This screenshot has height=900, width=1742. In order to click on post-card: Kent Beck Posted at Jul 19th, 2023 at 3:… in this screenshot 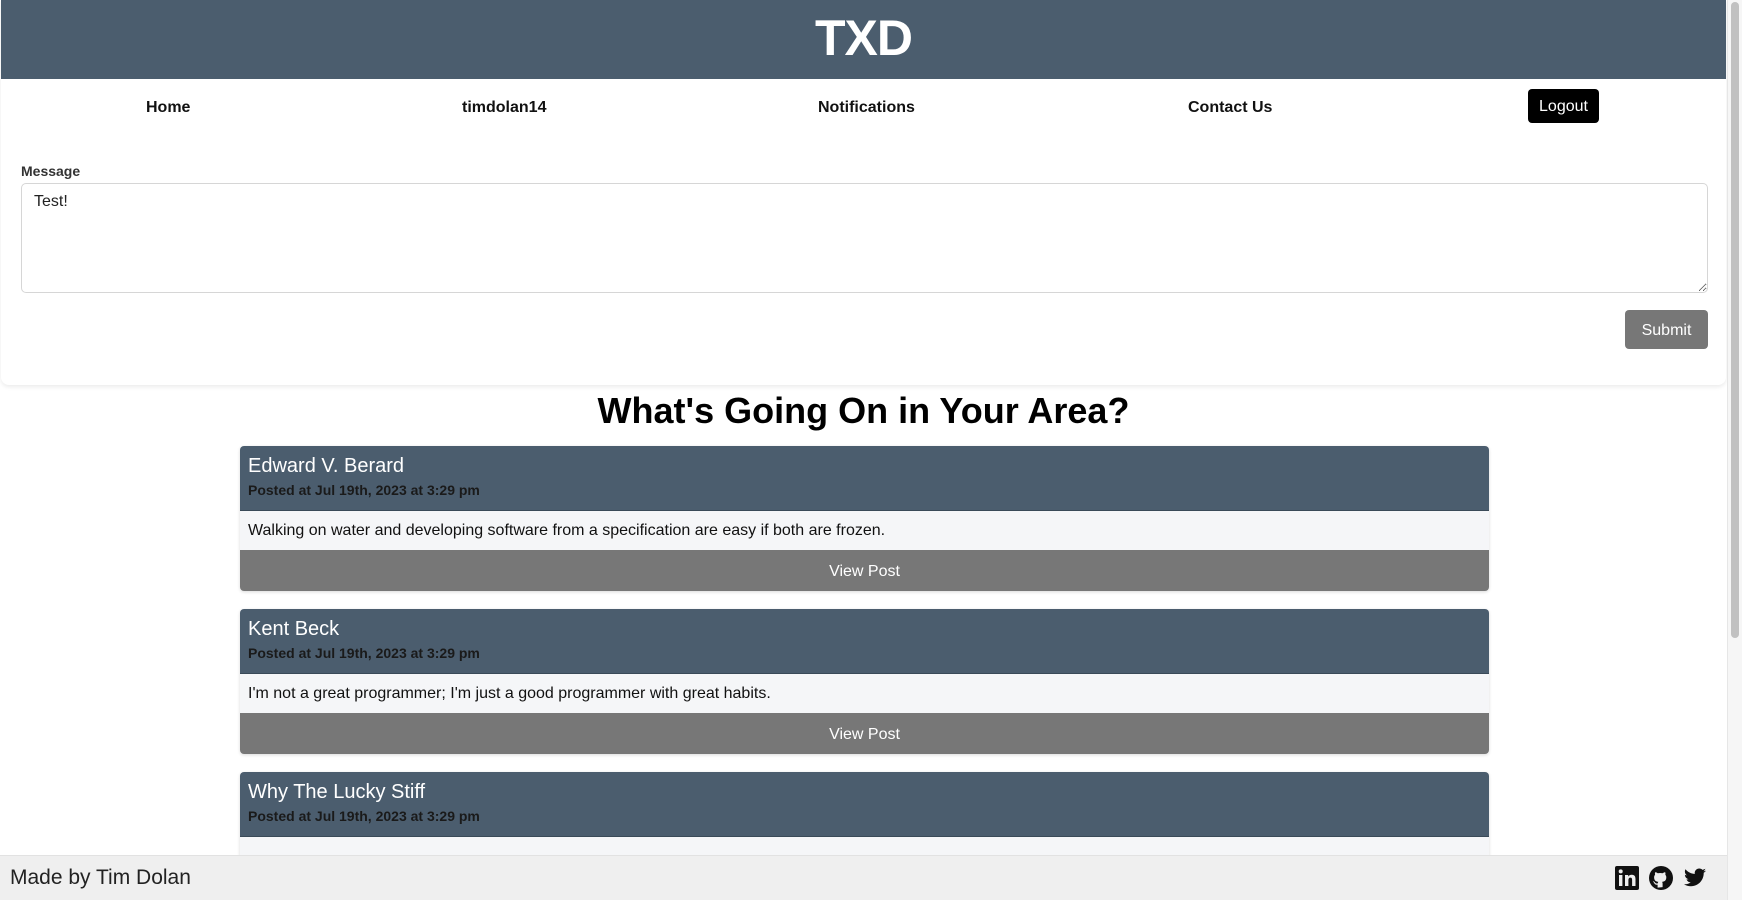, I will do `click(864, 681)`.